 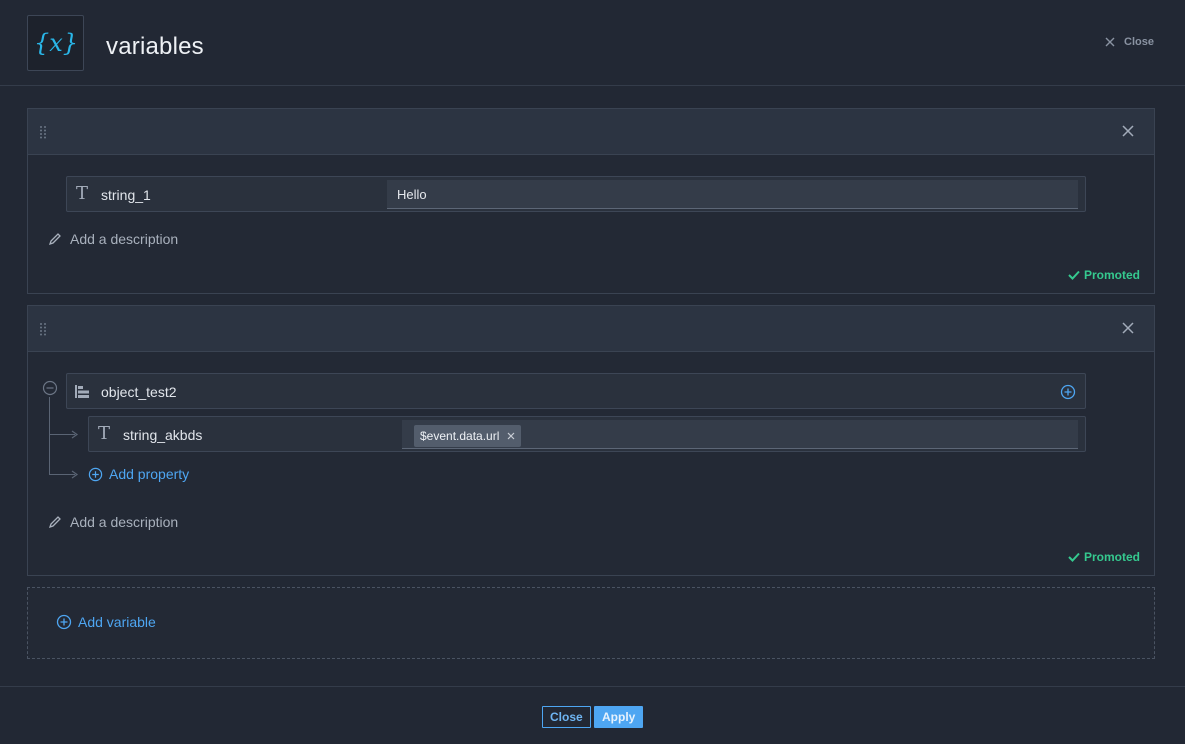 I want to click on variable-name: object_test2, so click(x=139, y=392).